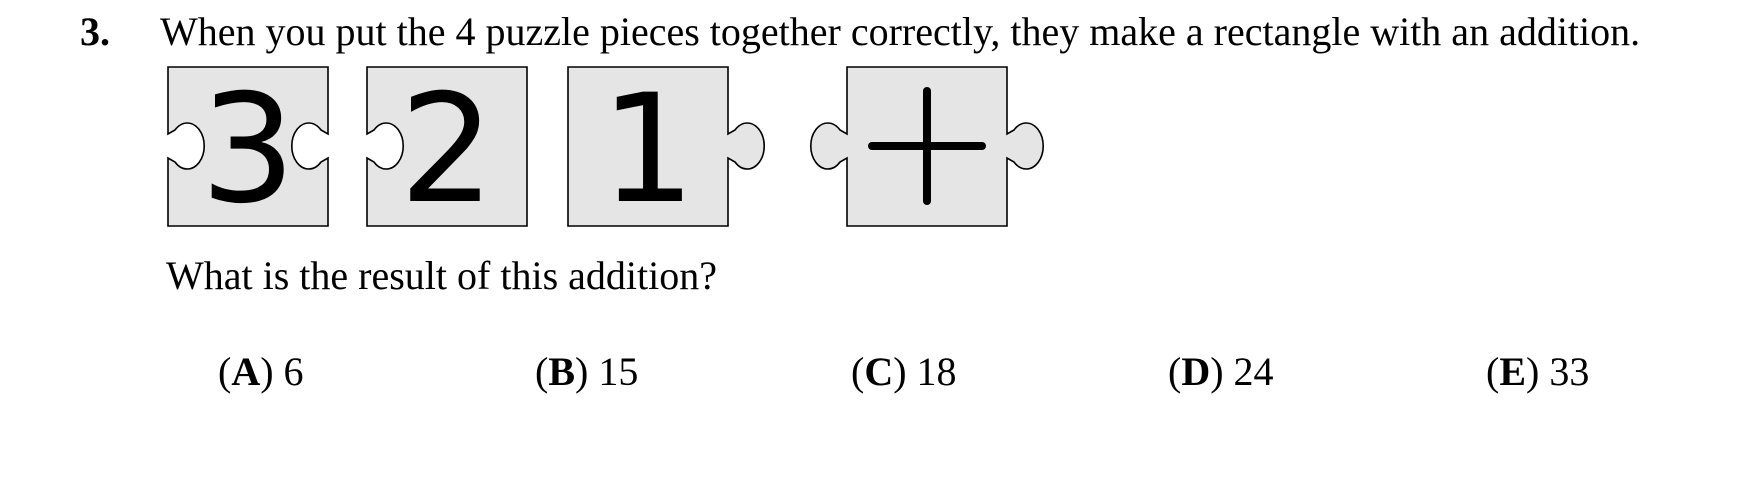 The width and height of the screenshot is (1750, 482). What do you see at coordinates (586, 371) in the screenshot?
I see `option-b: (B) 15` at bounding box center [586, 371].